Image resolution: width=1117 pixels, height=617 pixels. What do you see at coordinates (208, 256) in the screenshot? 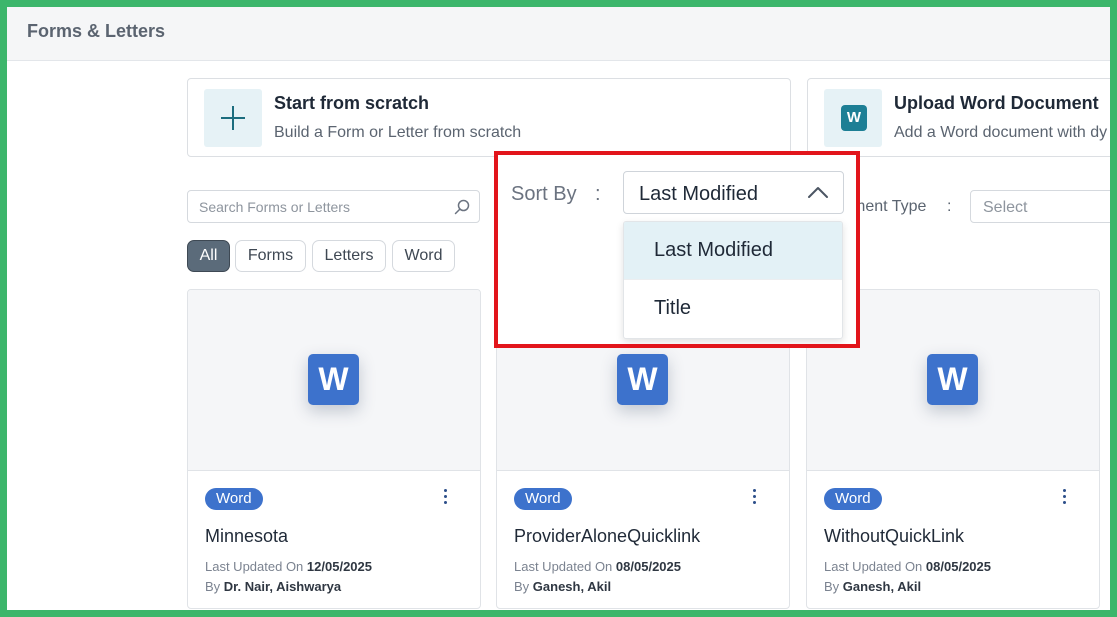
I see `filter-chip-all: All` at bounding box center [208, 256].